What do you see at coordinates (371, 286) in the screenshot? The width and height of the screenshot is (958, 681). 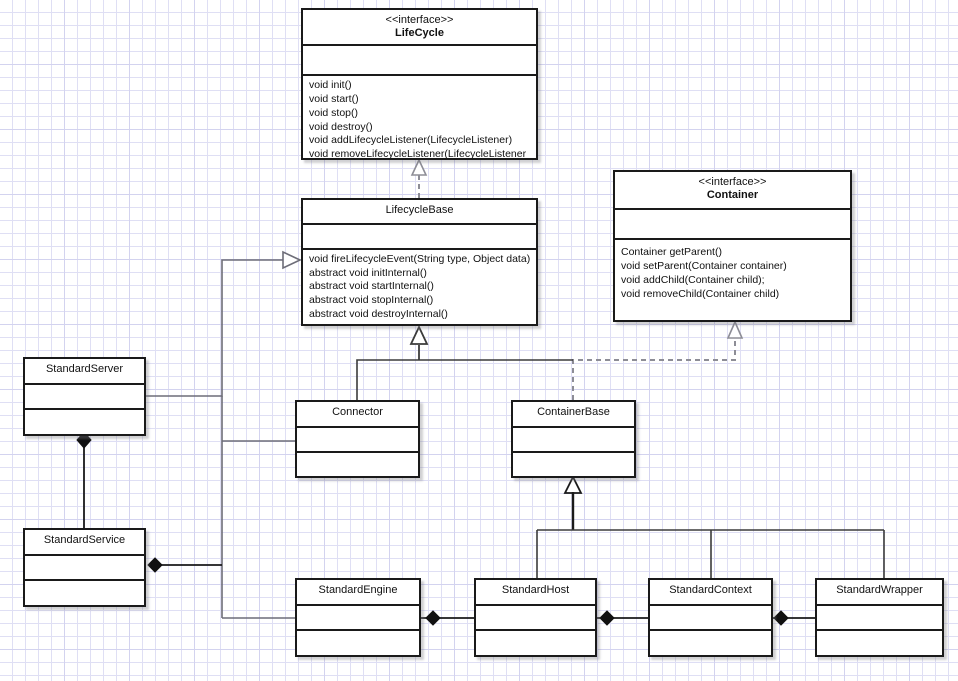 I see `operation-item: abstract void startInternal()` at bounding box center [371, 286].